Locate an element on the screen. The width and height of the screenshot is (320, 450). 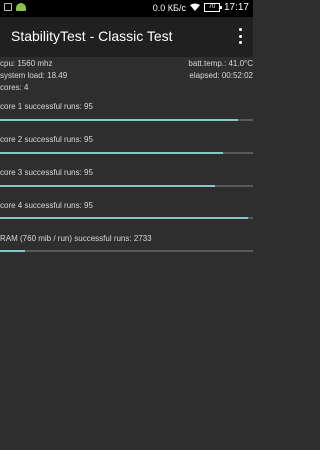
core-count: cores: 4 is located at coordinates (14, 87).